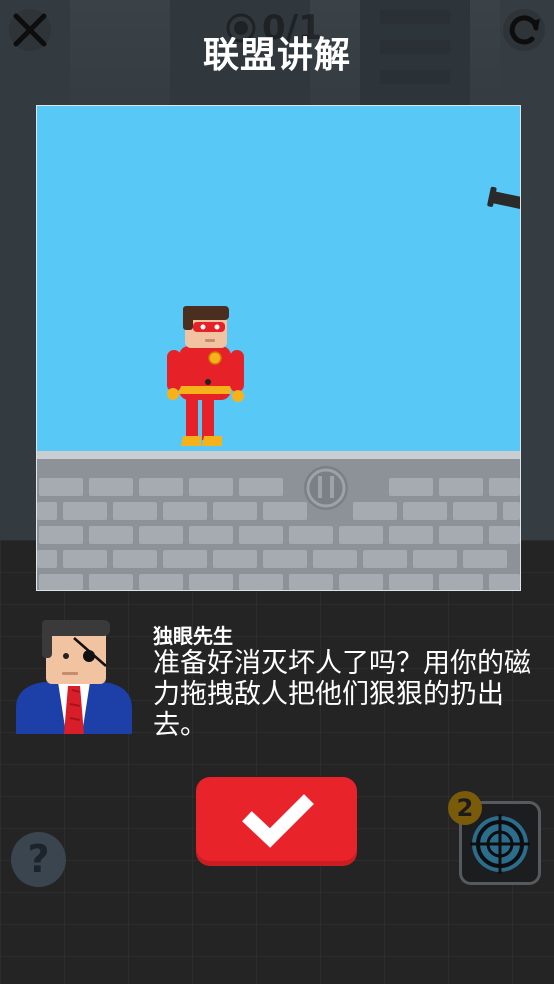 The height and width of the screenshot is (984, 554). What do you see at coordinates (465, 808) in the screenshot?
I see `powerup-count-badge: 2` at bounding box center [465, 808].